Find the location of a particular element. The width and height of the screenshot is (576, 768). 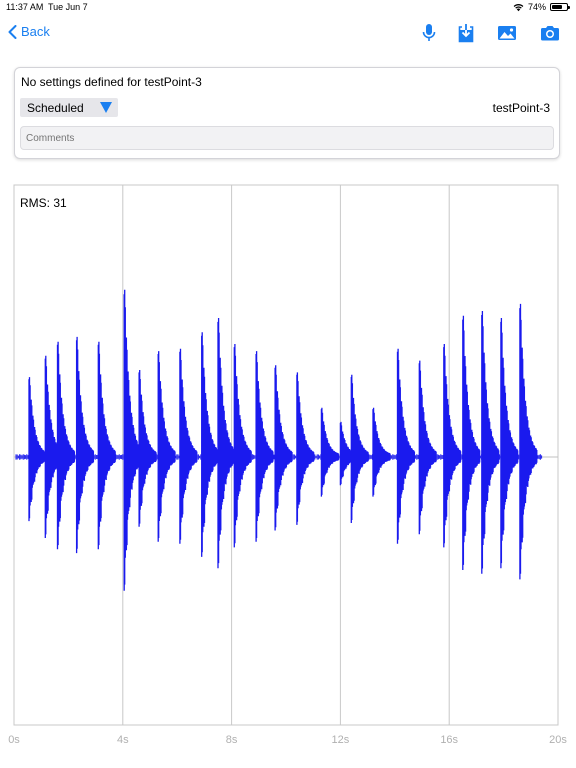

battery-icon is located at coordinates (560, 7).